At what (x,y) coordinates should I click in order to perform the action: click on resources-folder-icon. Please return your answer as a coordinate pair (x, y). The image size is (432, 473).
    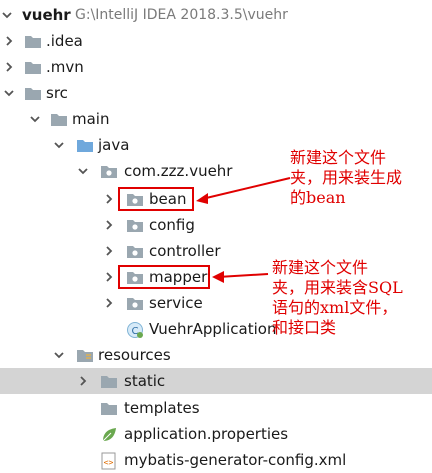
    Looking at the image, I should click on (85, 355).